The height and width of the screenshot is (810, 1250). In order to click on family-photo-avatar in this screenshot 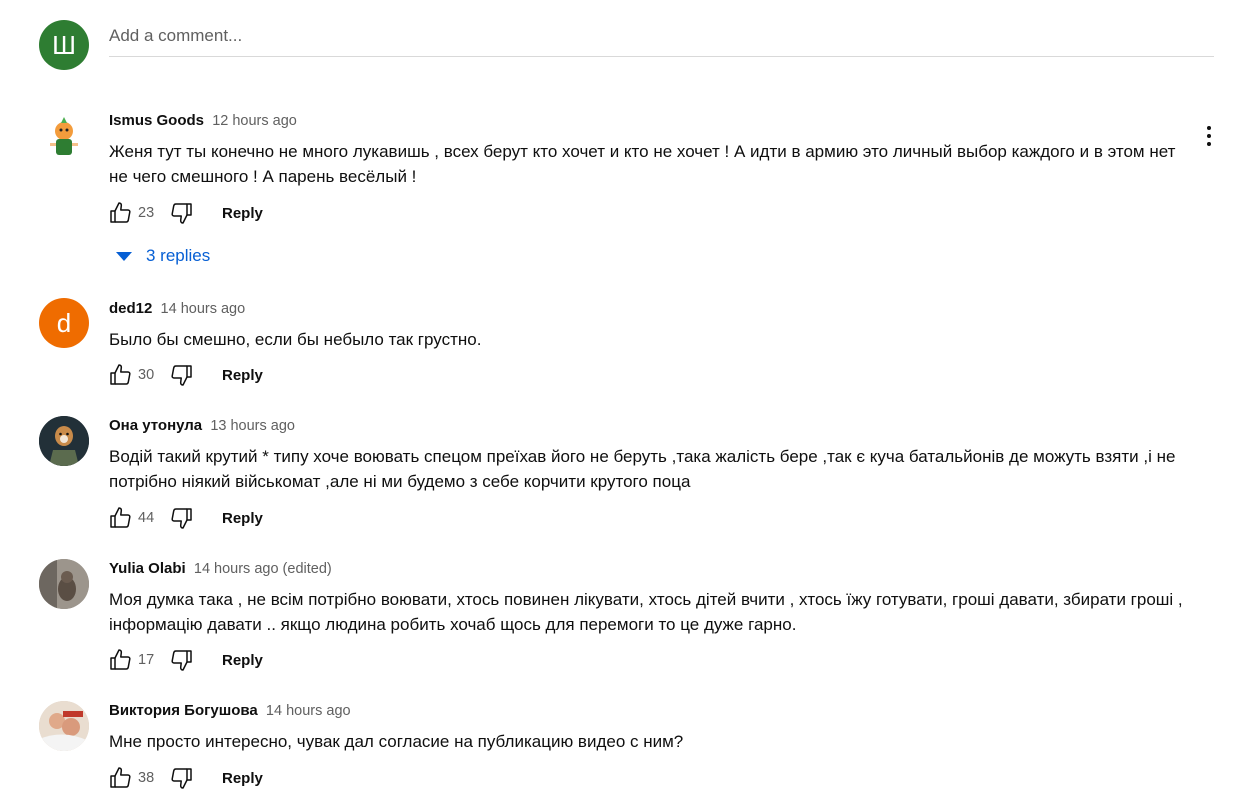, I will do `click(64, 726)`.